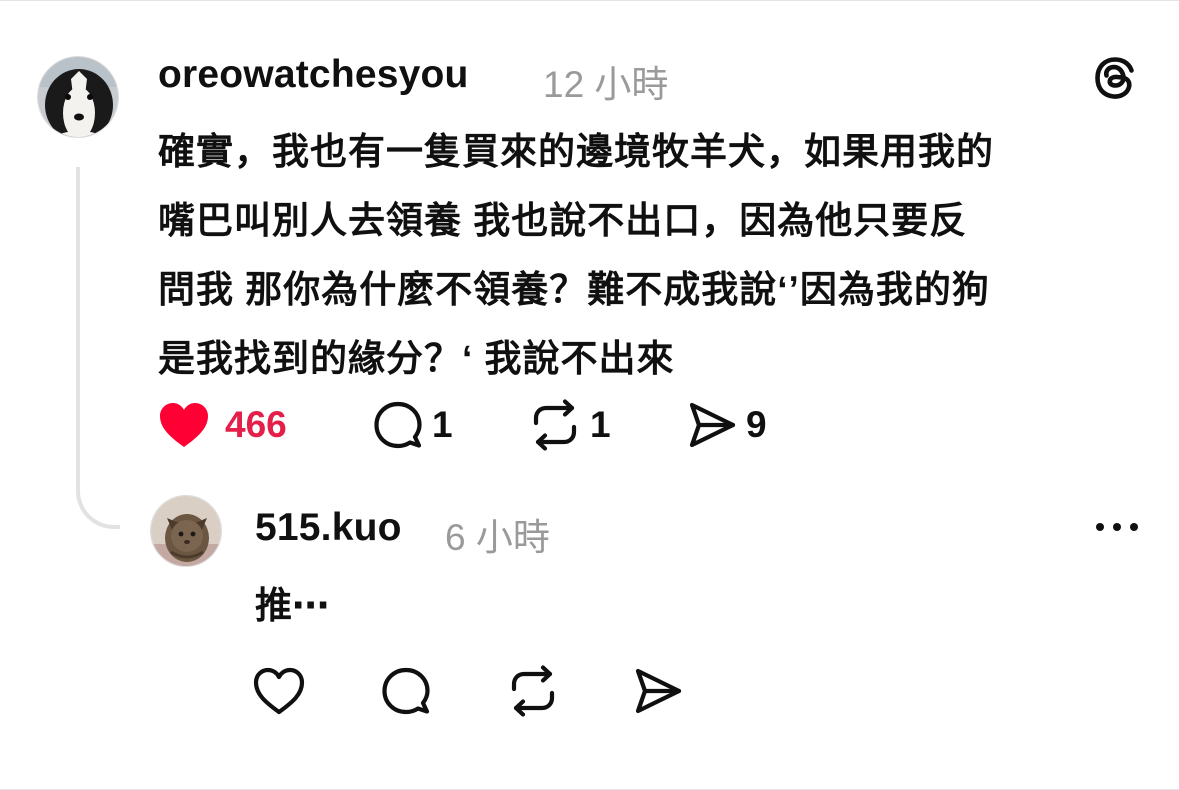 Image resolution: width=1179 pixels, height=790 pixels. I want to click on post-timestamp: 12 小時, so click(606, 84).